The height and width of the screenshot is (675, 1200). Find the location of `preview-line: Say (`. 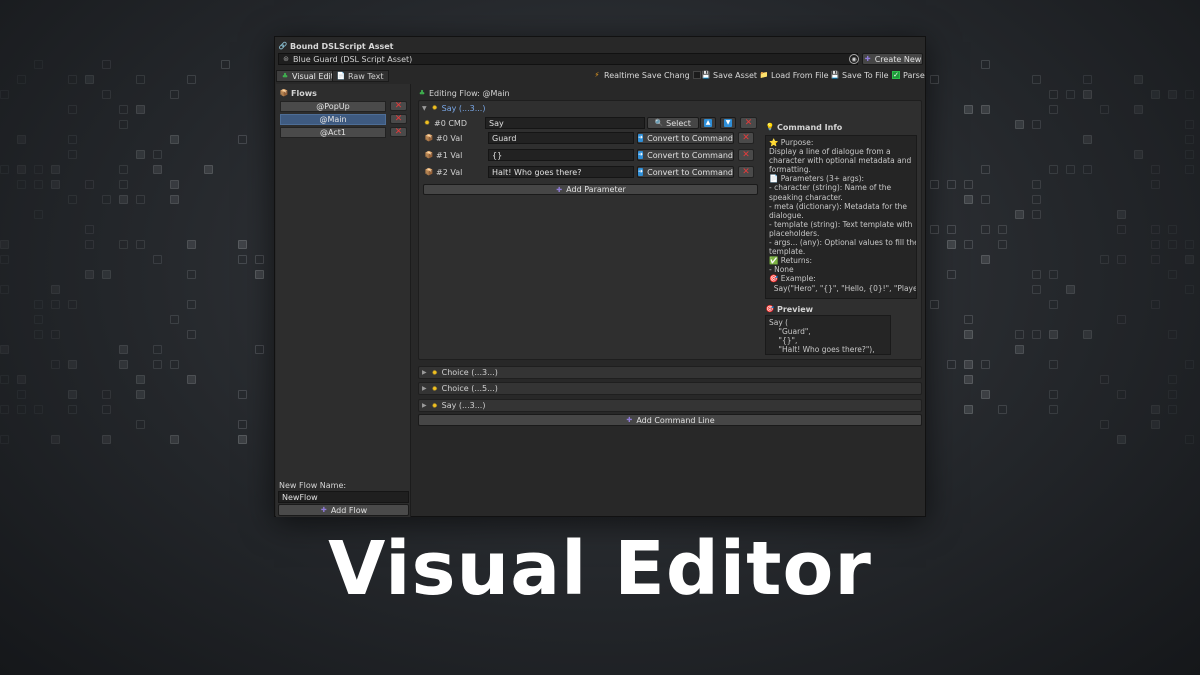

preview-line: Say ( is located at coordinates (779, 322).